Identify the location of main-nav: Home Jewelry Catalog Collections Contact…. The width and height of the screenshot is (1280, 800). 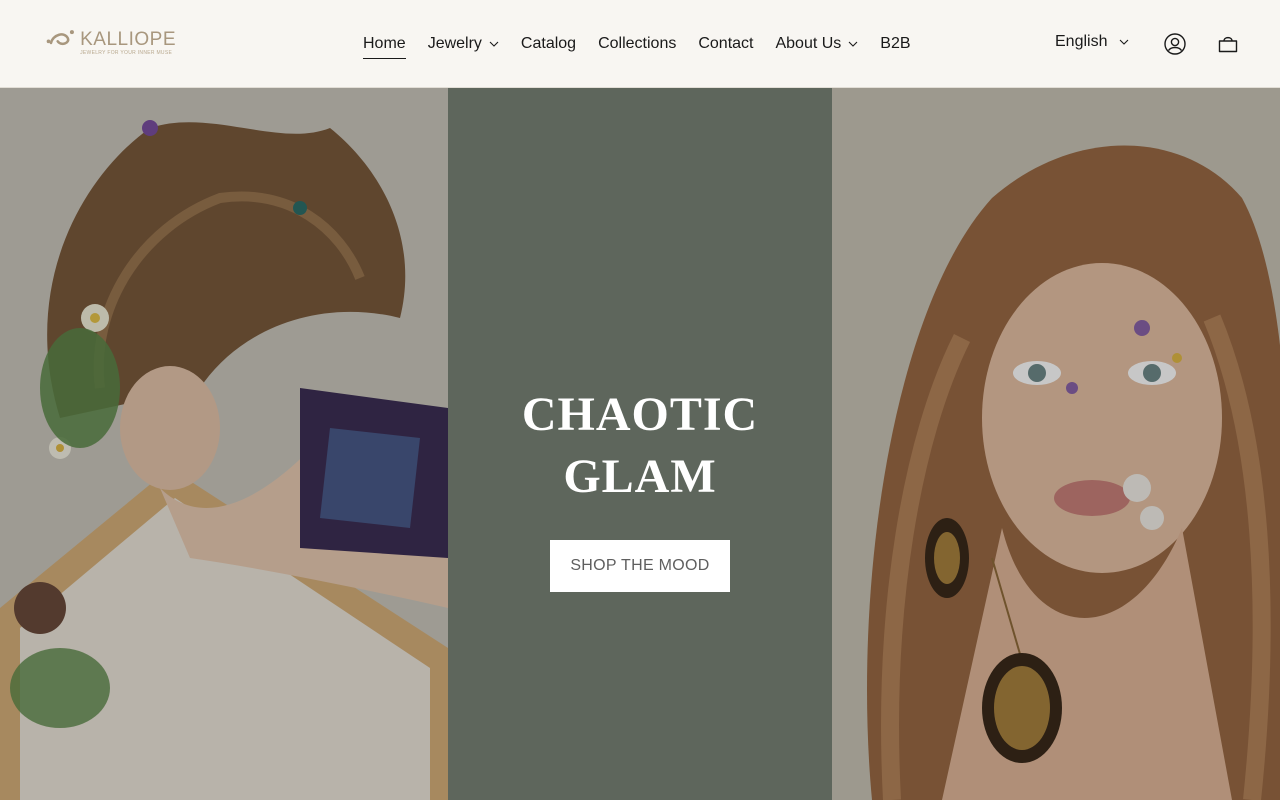
(648, 45).